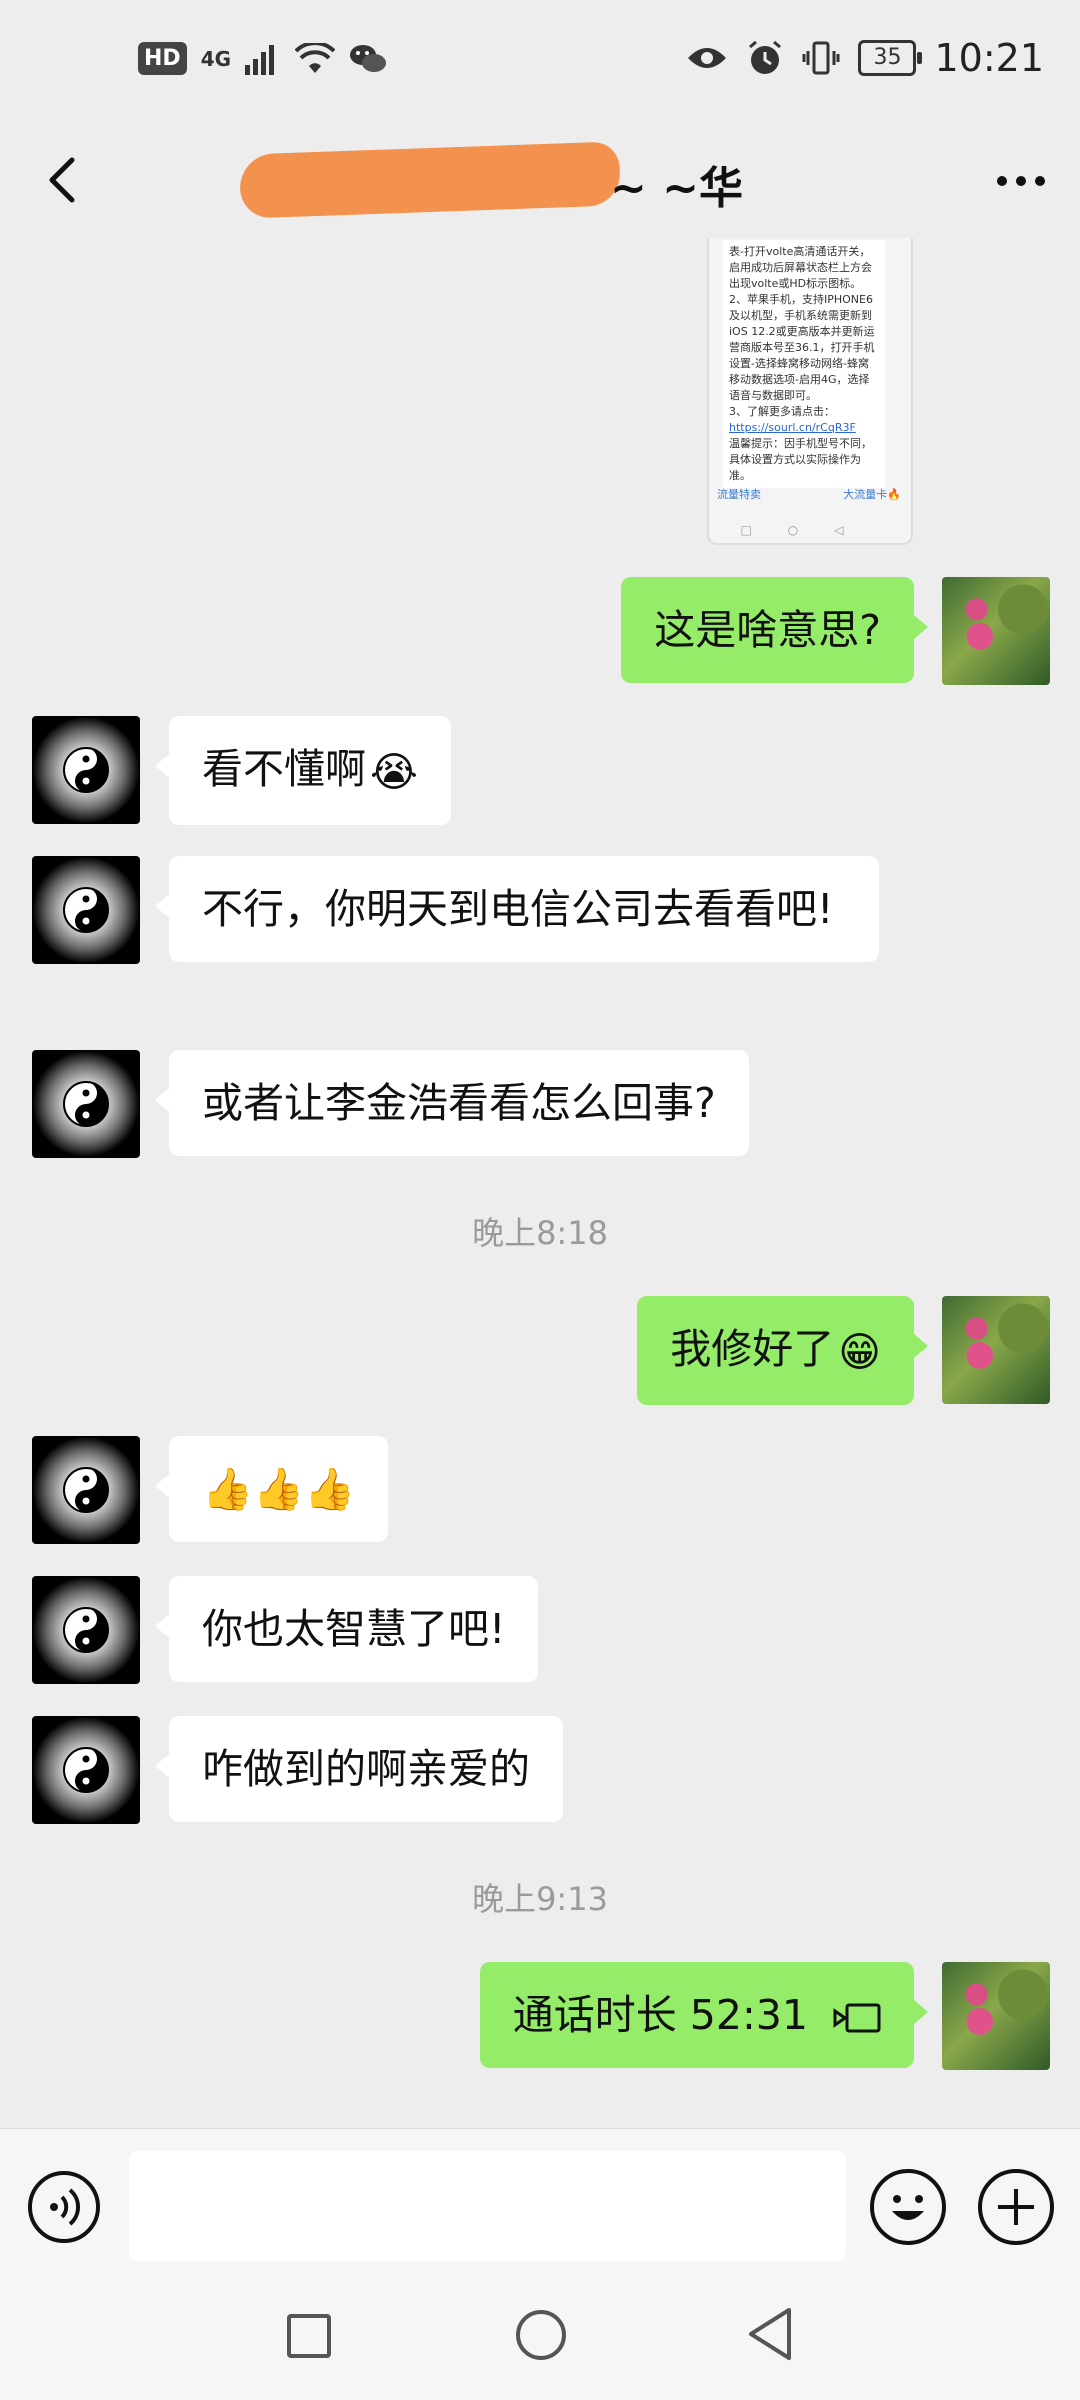 The width and height of the screenshot is (1080, 2400). I want to click on battery-icon: 35, so click(890, 58).